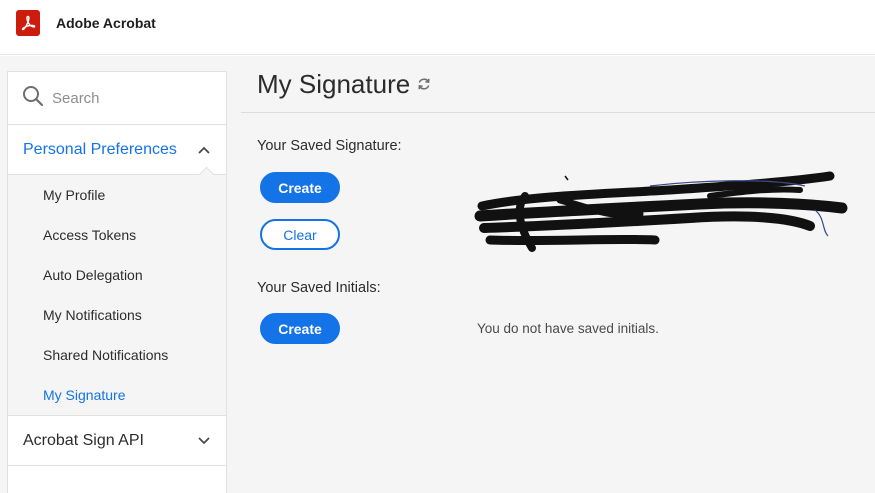 This screenshot has height=493, width=875. Describe the element at coordinates (117, 275) in the screenshot. I see `sidebar-item-auto-delegation: Auto Delegation` at that location.